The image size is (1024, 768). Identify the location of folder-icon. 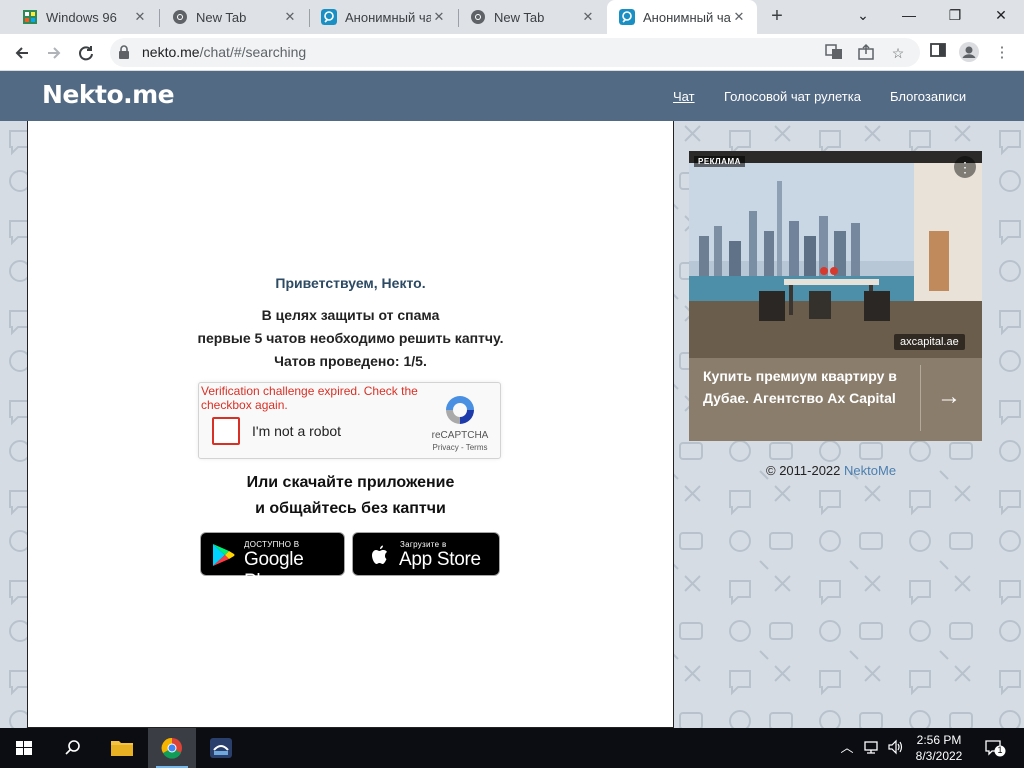
(122, 748).